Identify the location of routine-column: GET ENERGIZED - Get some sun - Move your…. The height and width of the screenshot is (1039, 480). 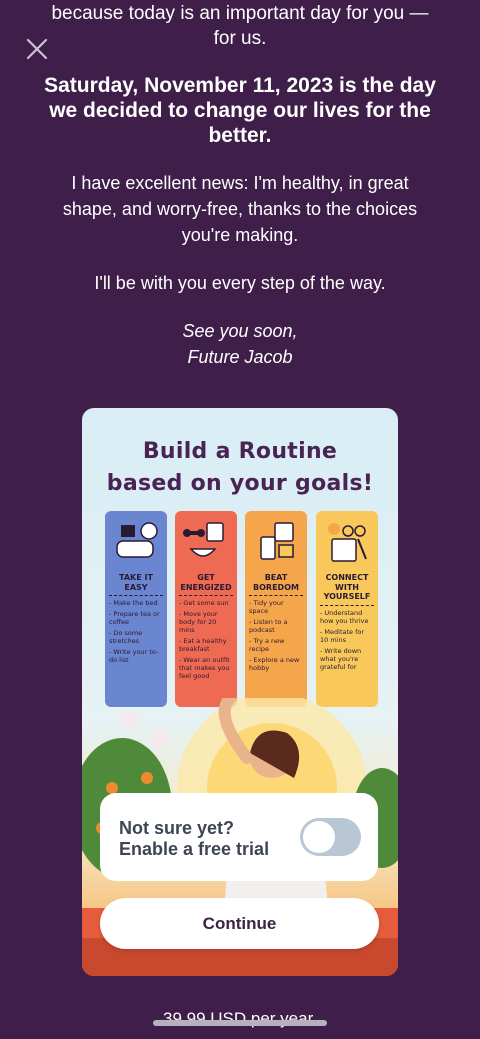
(206, 609).